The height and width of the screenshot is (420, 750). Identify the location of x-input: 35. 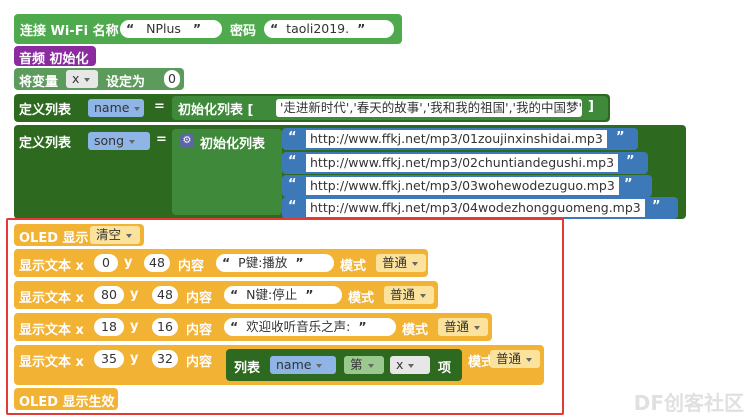
(109, 359).